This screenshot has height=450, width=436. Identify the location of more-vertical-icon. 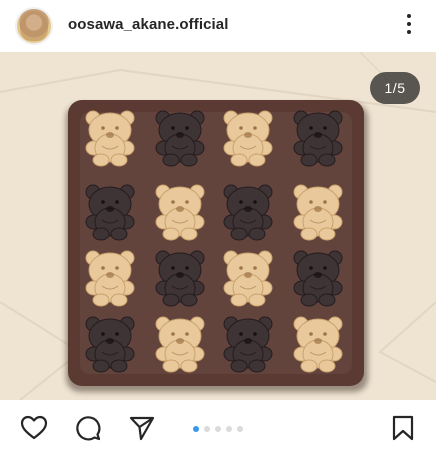
(409, 24).